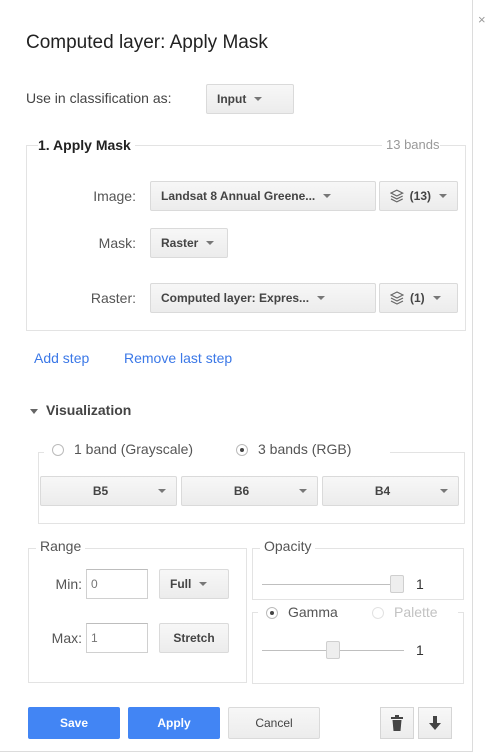  I want to click on download-button, so click(435, 723).